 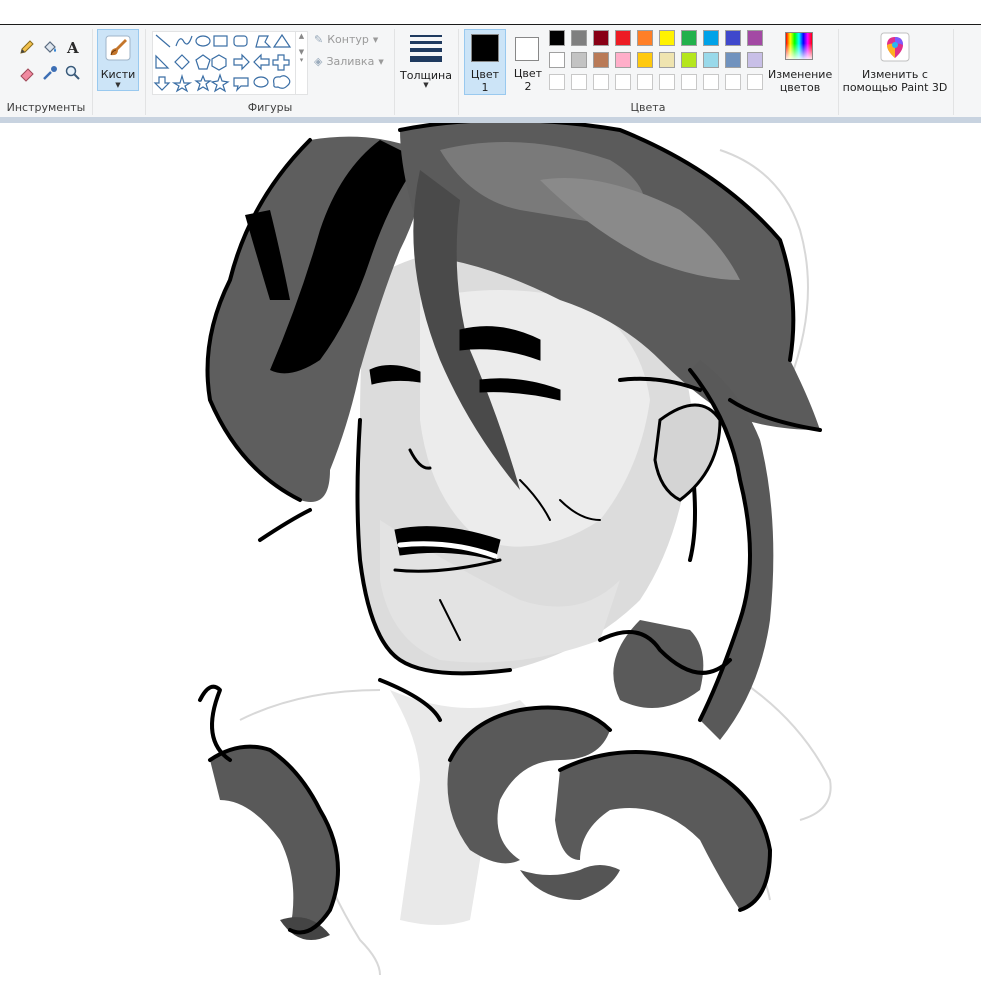 I want to click on paint3d-line2: помощью Paint 3D, so click(x=895, y=87).